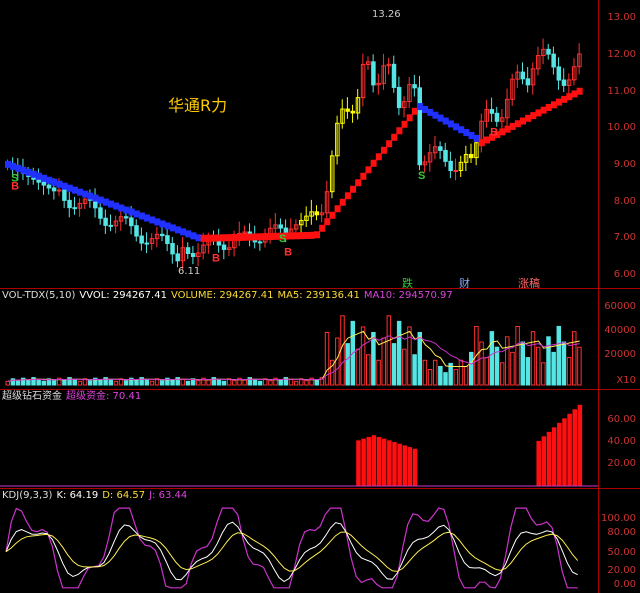 Image resolution: width=640 pixels, height=593 pixels. What do you see at coordinates (288, 252) in the screenshot?
I see `buy-marker: B` at bounding box center [288, 252].